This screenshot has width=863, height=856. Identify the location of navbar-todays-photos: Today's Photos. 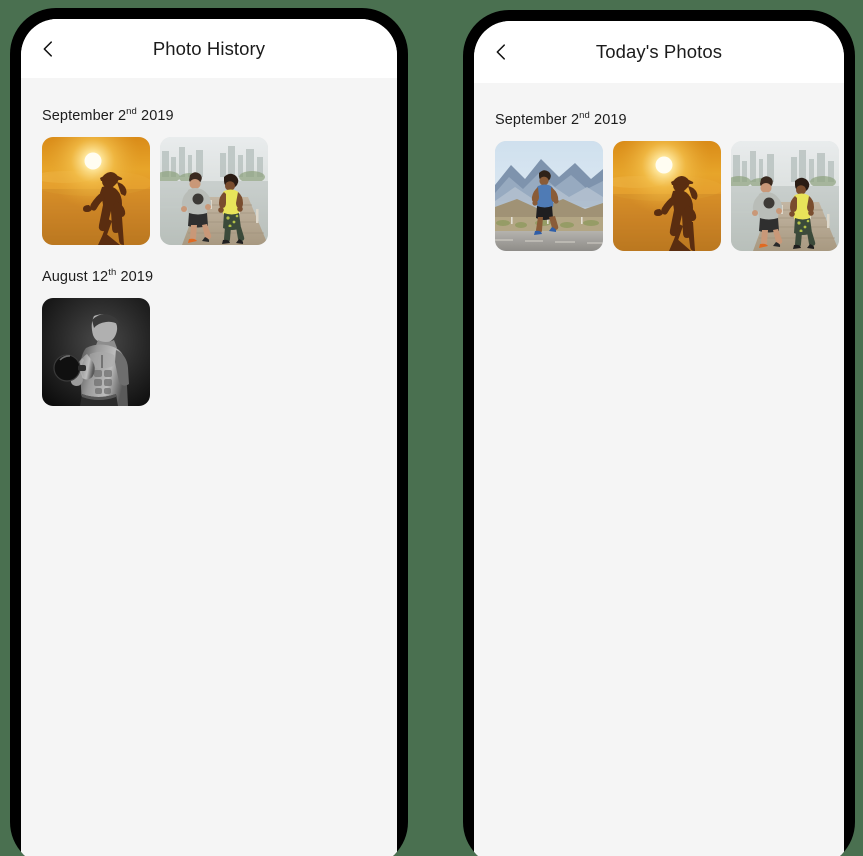
(659, 52).